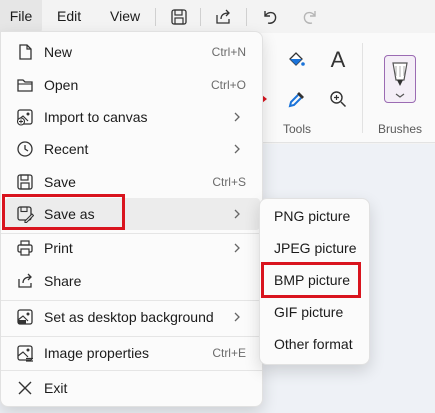 Image resolution: width=435 pixels, height=413 pixels. What do you see at coordinates (60, 182) in the screenshot?
I see `menu-item-label: Save` at bounding box center [60, 182].